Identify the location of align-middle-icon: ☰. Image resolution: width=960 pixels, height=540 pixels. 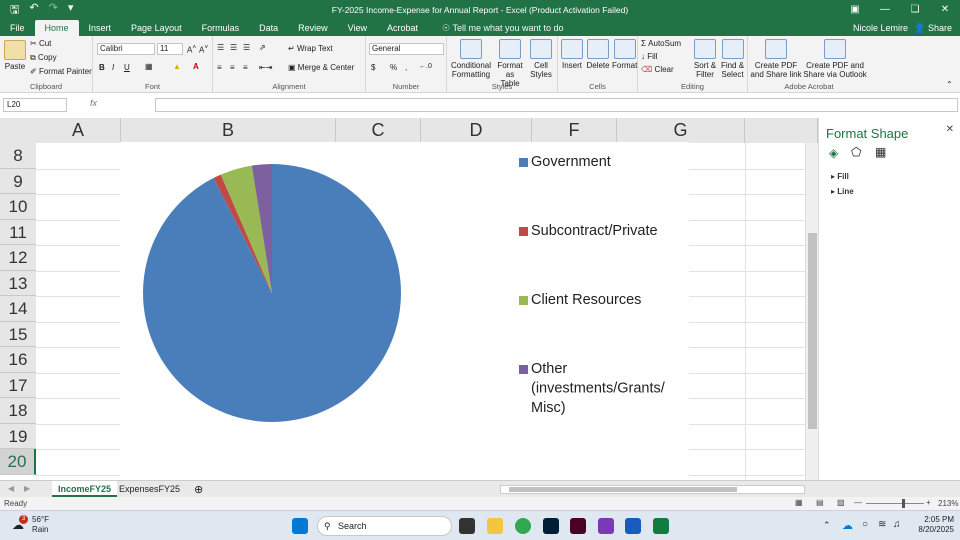
(233, 47).